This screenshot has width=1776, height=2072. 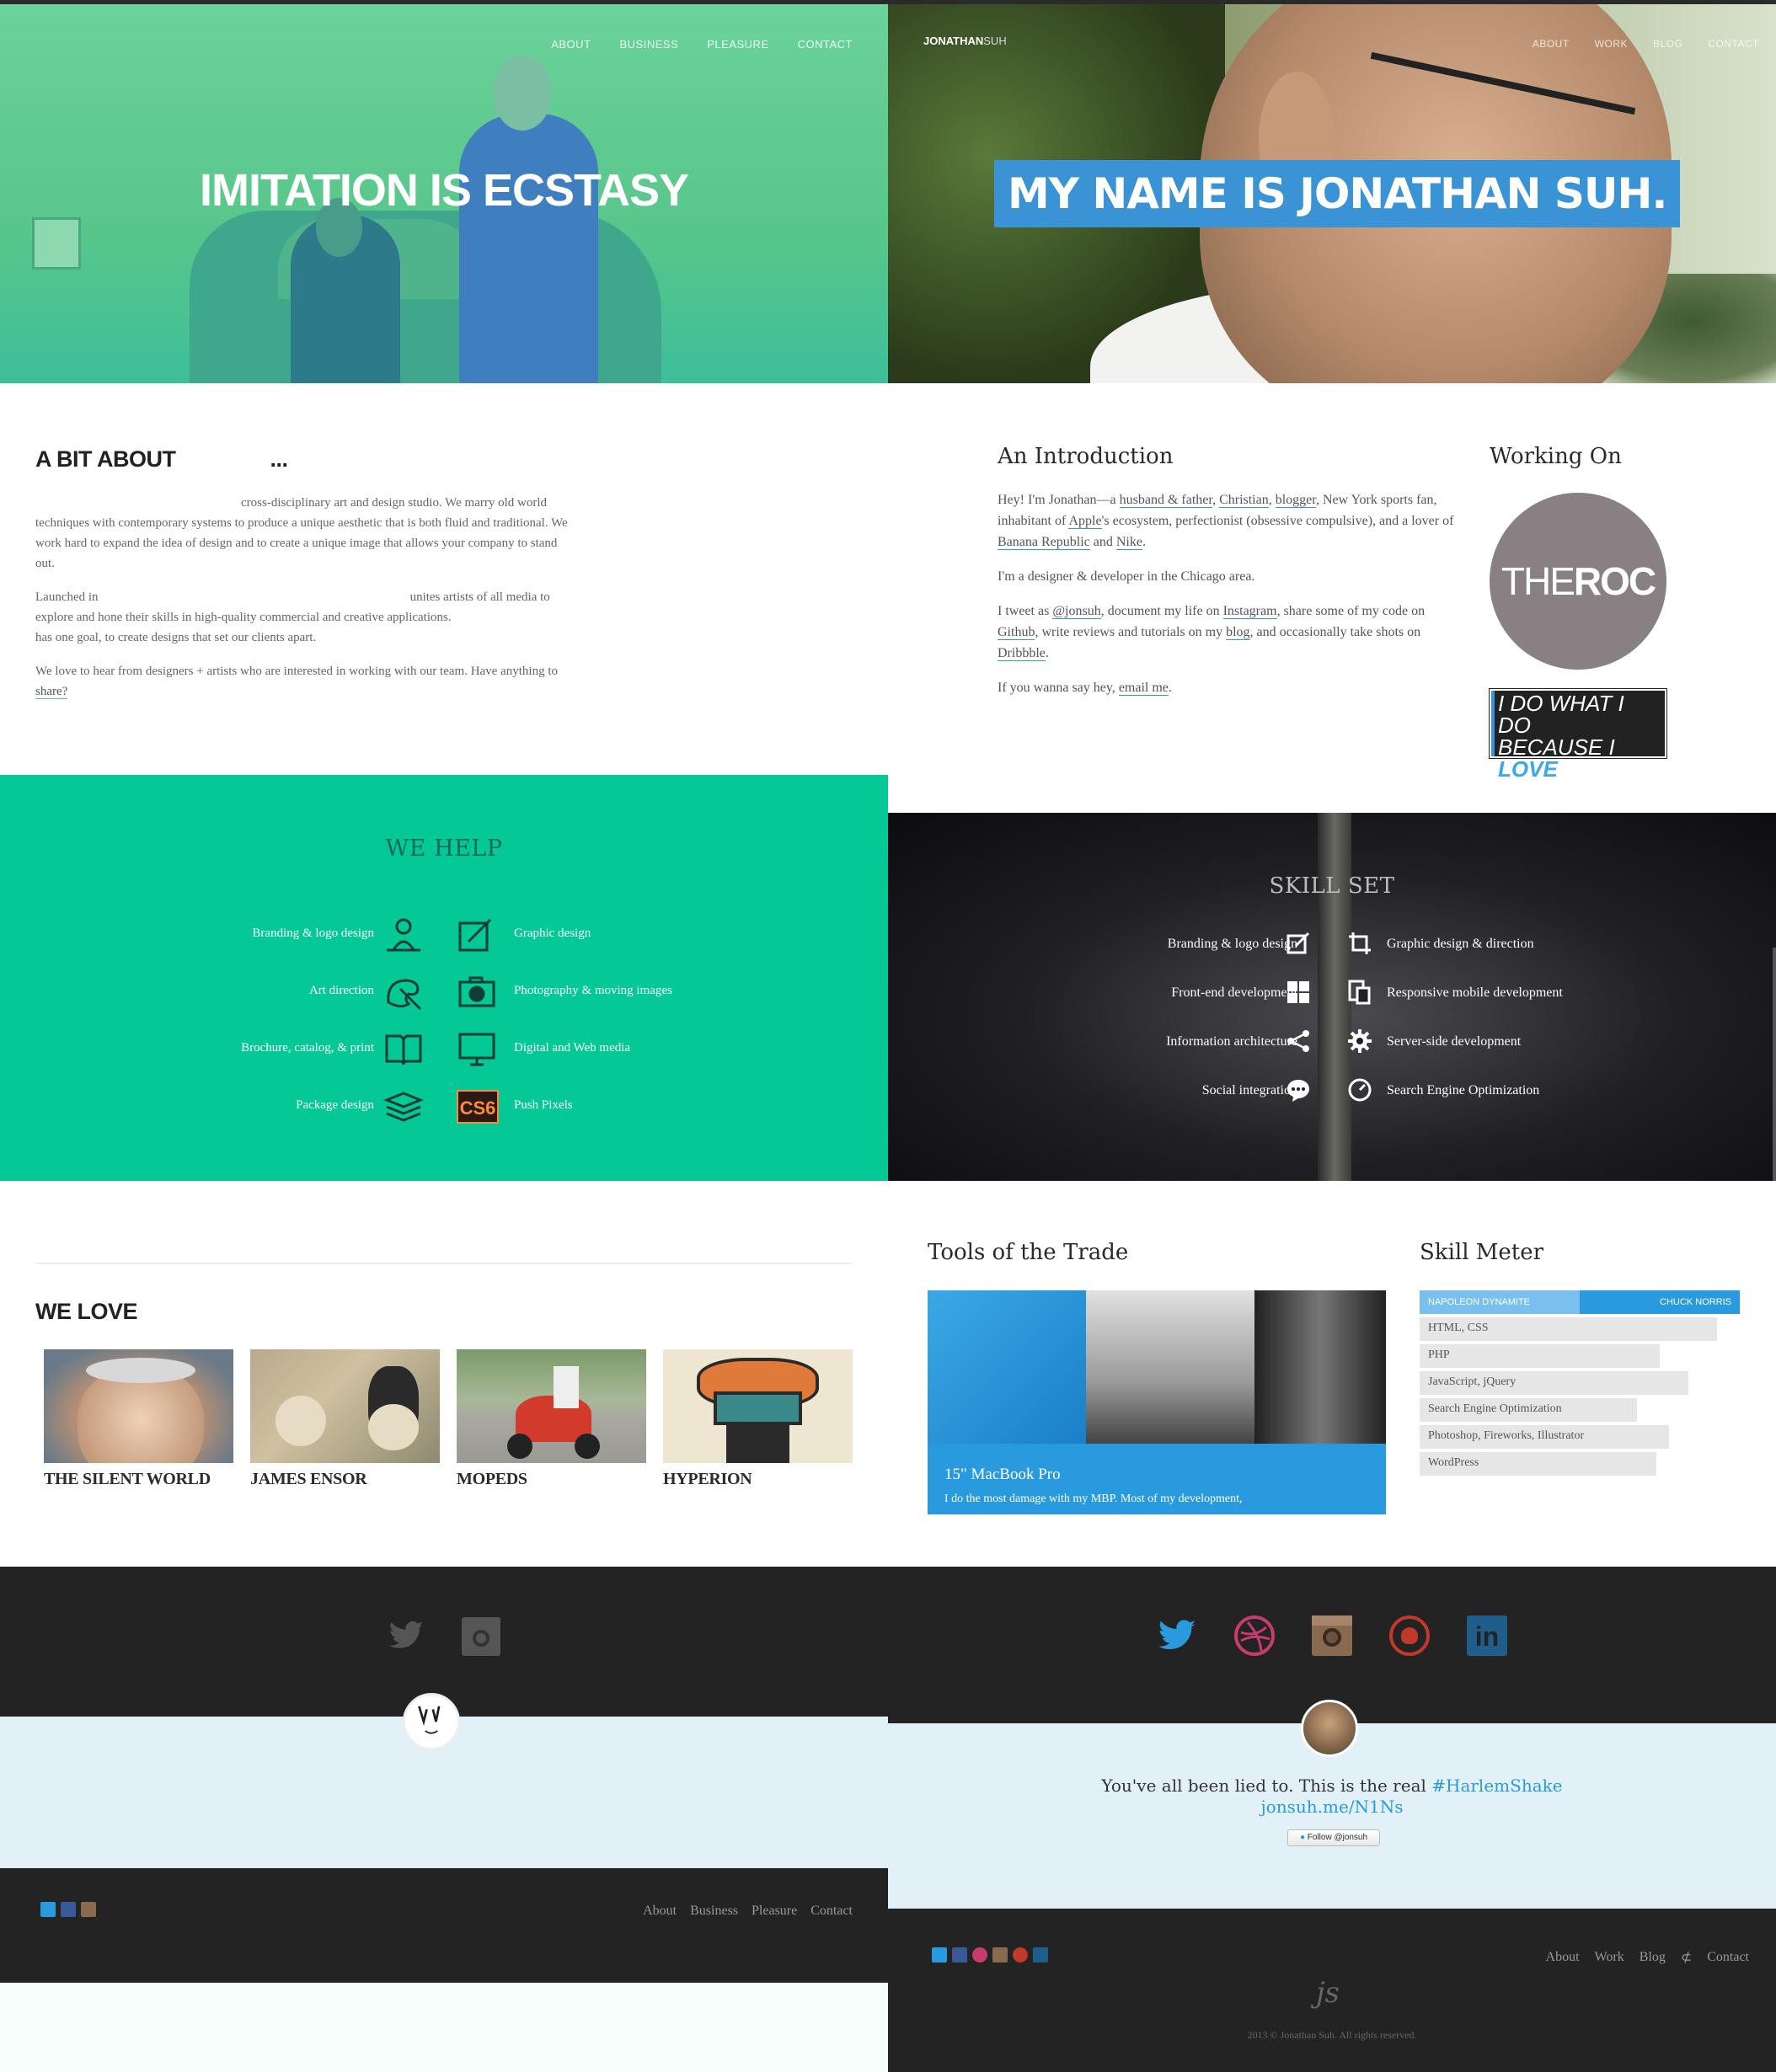 I want to click on caption-james-ensor: JAMES ENSOR, so click(x=308, y=1479).